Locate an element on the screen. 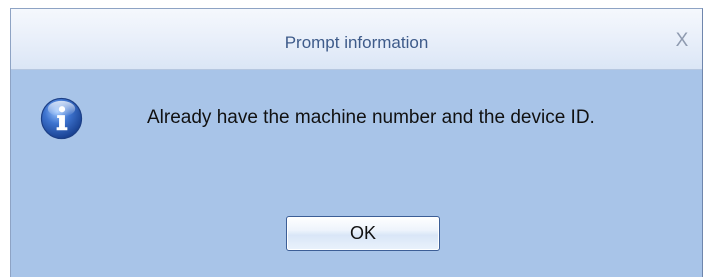 Image resolution: width=704 pixels, height=277 pixels. dialog-title: Prompt information is located at coordinates (356, 42).